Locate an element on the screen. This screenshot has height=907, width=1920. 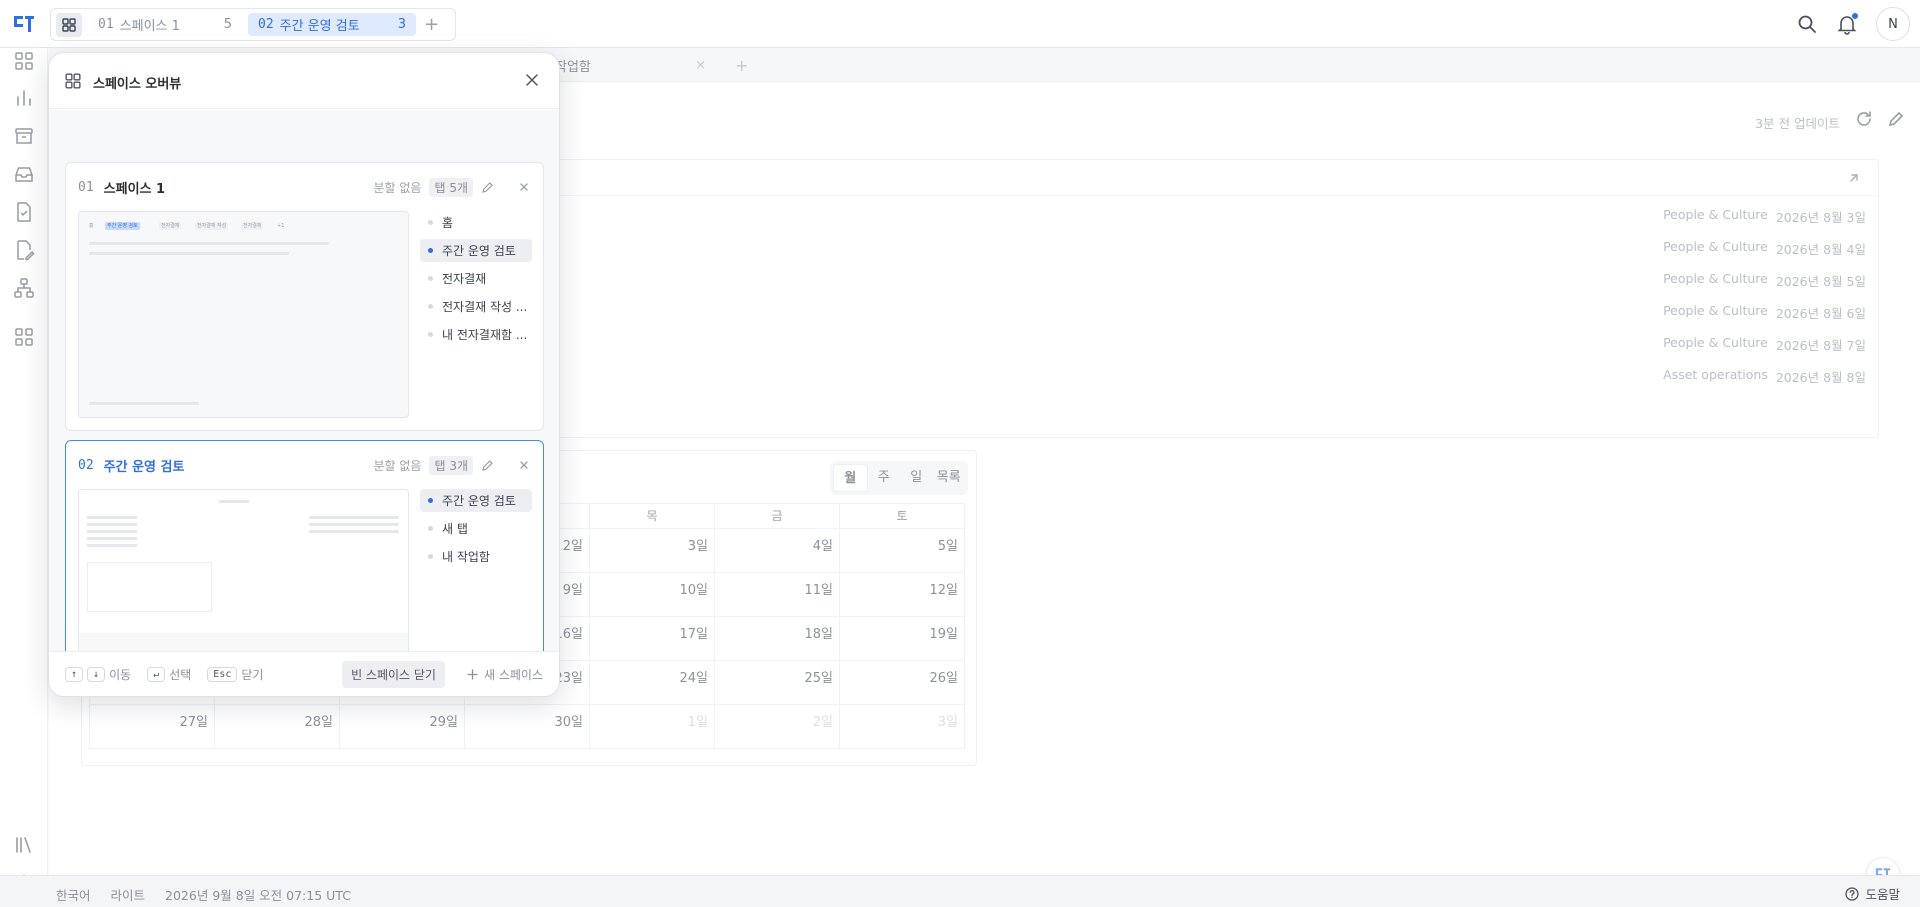
list-item: People & Culture 2026년 8월 5일 is located at coordinates (1764, 281).